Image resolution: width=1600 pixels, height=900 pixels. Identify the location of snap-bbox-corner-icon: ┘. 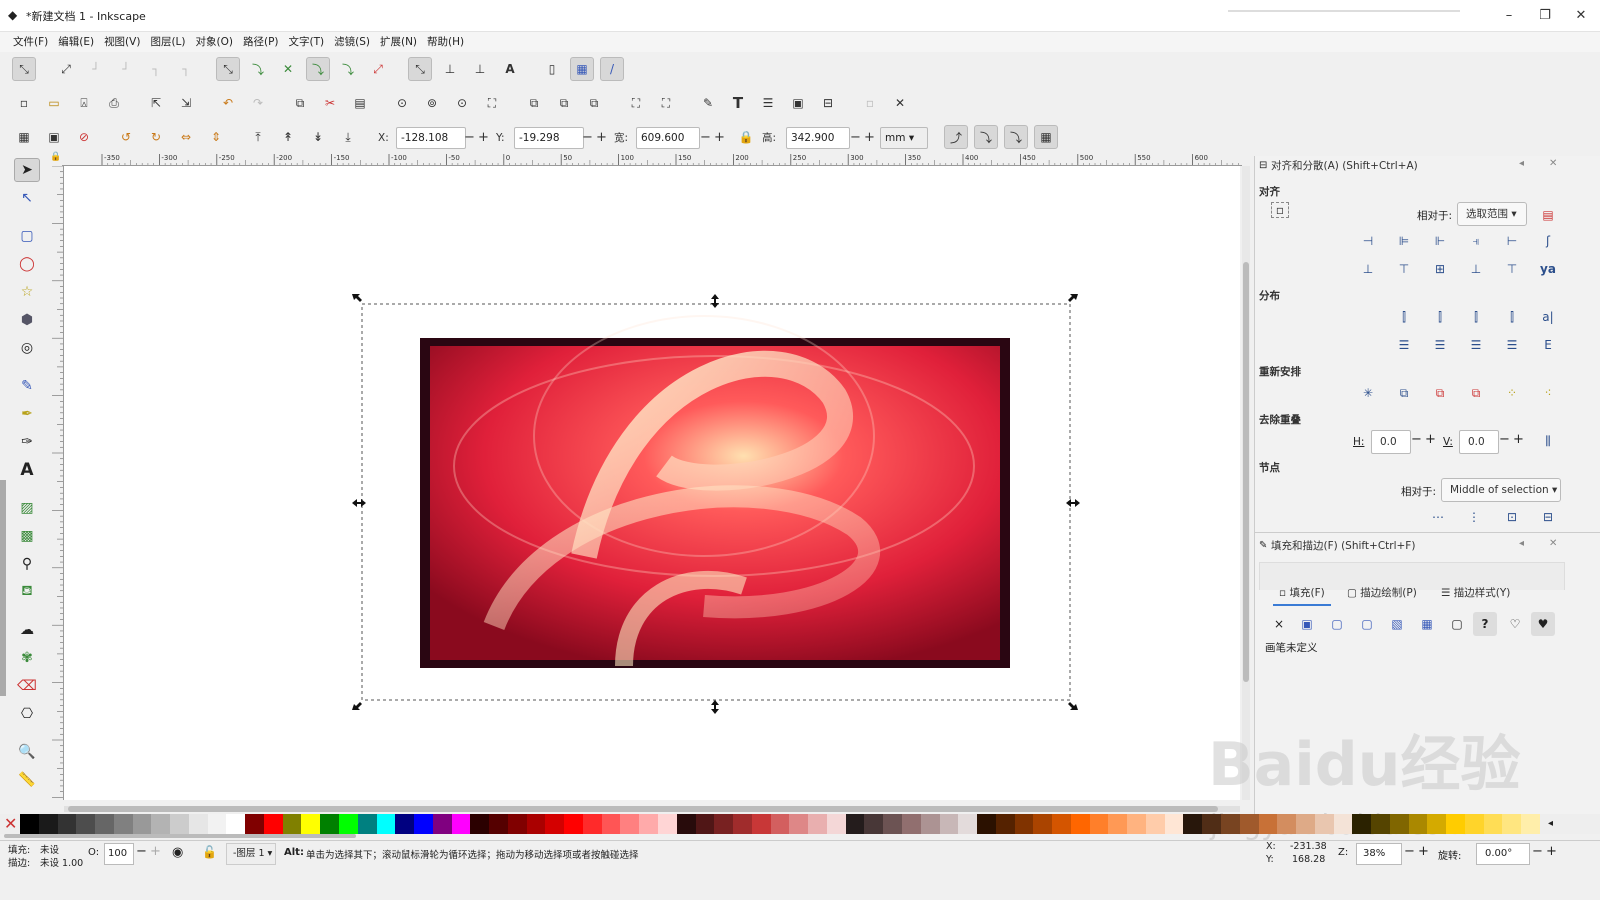
(126, 69).